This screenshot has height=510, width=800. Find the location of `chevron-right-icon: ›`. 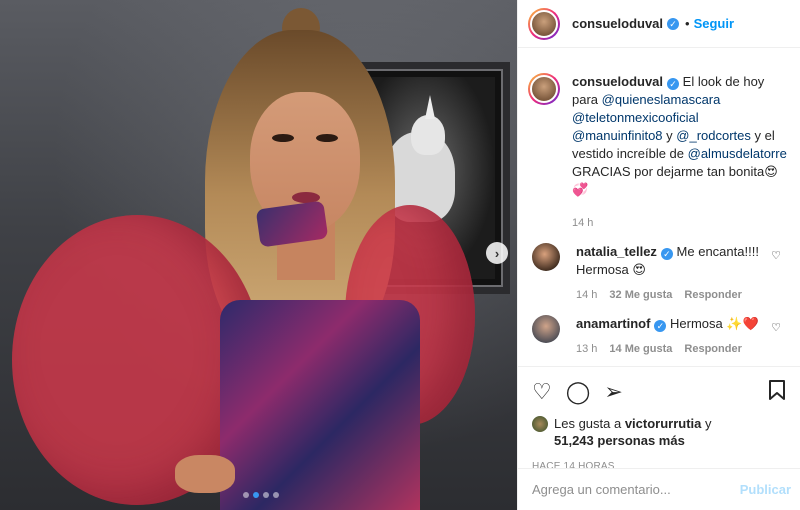

chevron-right-icon: › is located at coordinates (497, 253).